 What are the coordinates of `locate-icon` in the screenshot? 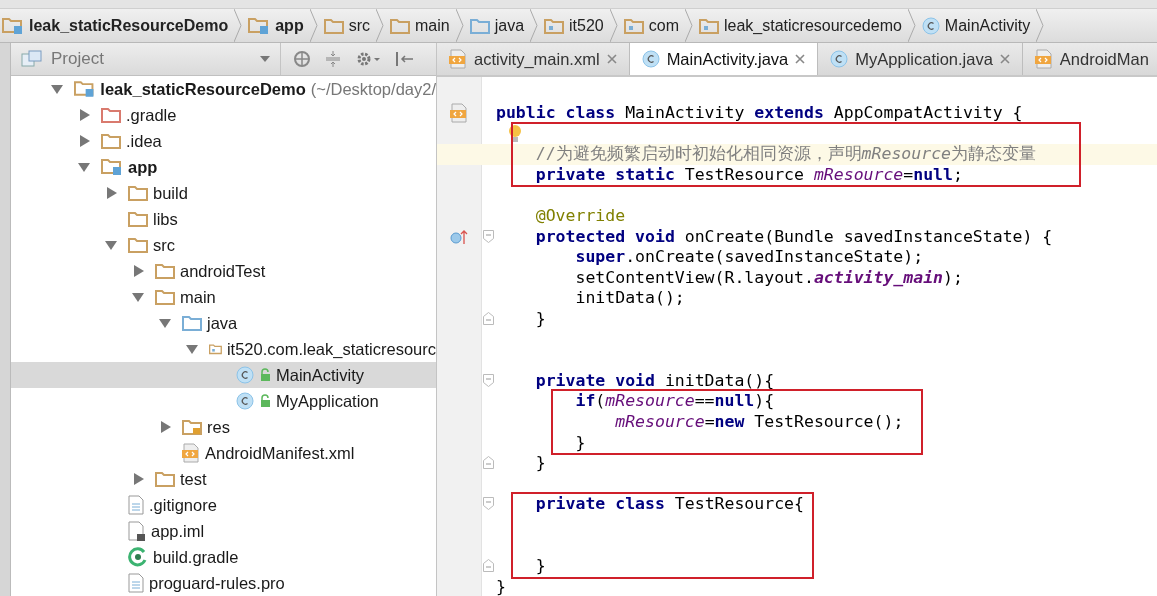 It's located at (302, 59).